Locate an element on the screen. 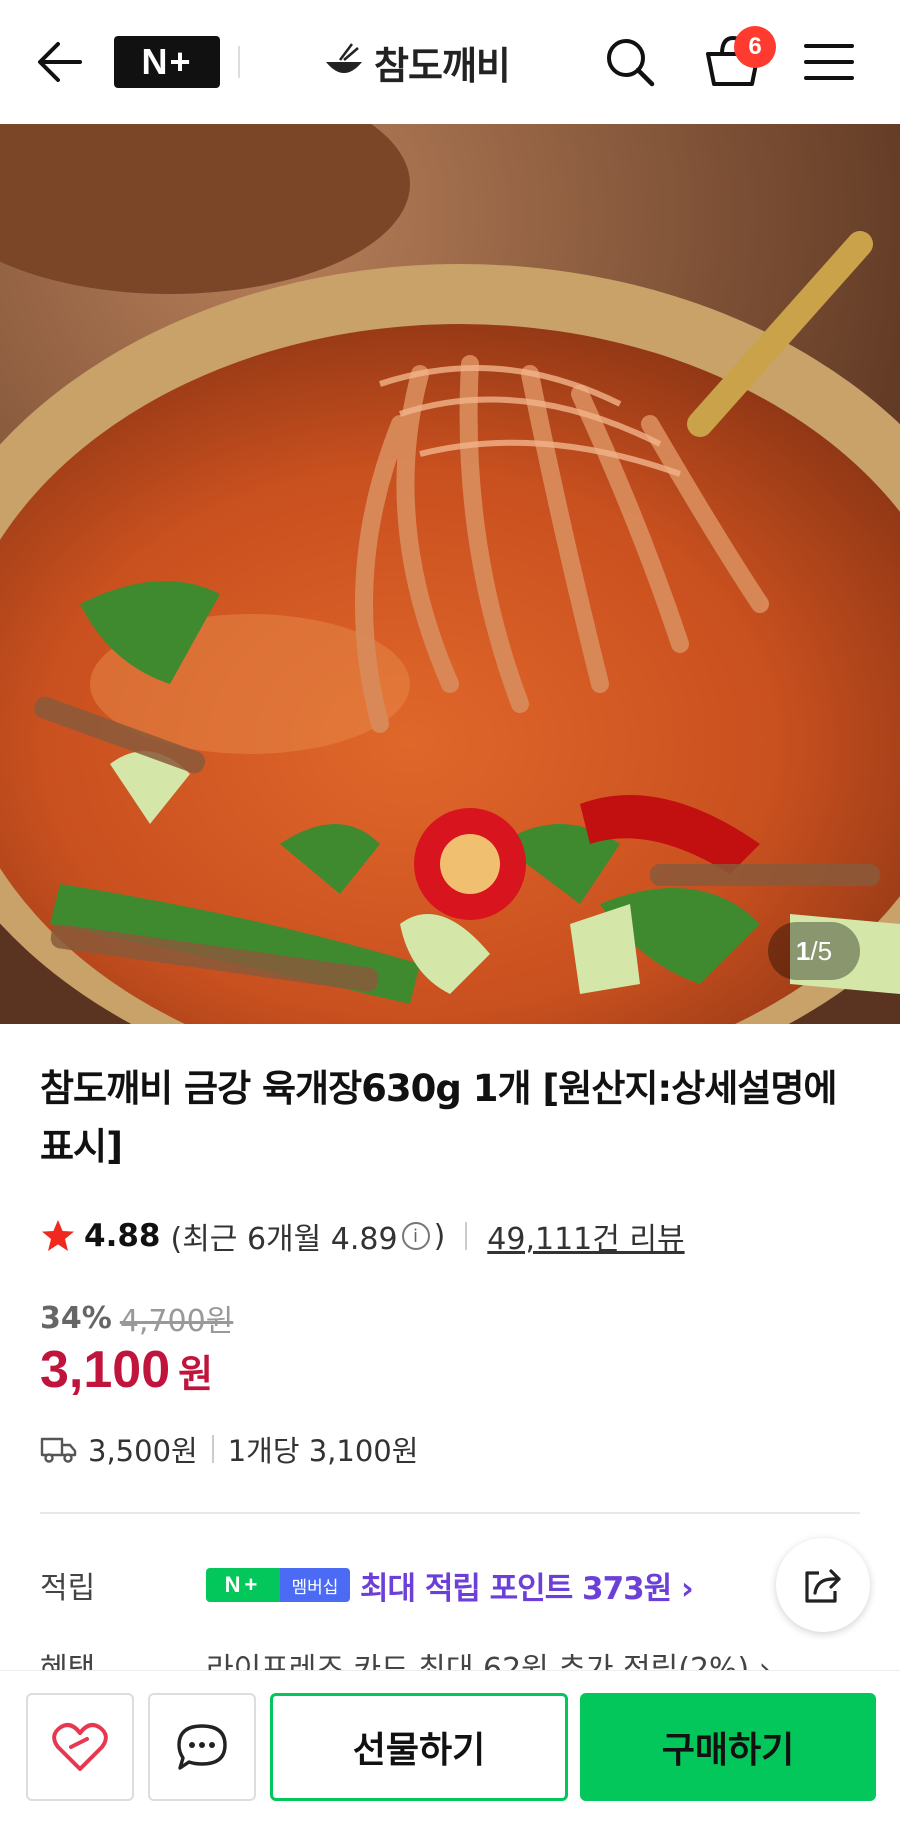 The width and height of the screenshot is (900, 1838). shipping-row: 3,500원 1개당 3,100원 is located at coordinates (229, 1449).